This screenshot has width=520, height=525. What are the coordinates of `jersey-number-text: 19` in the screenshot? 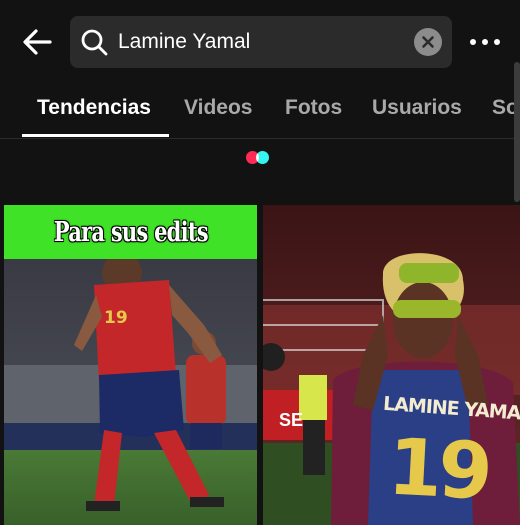 It's located at (438, 470).